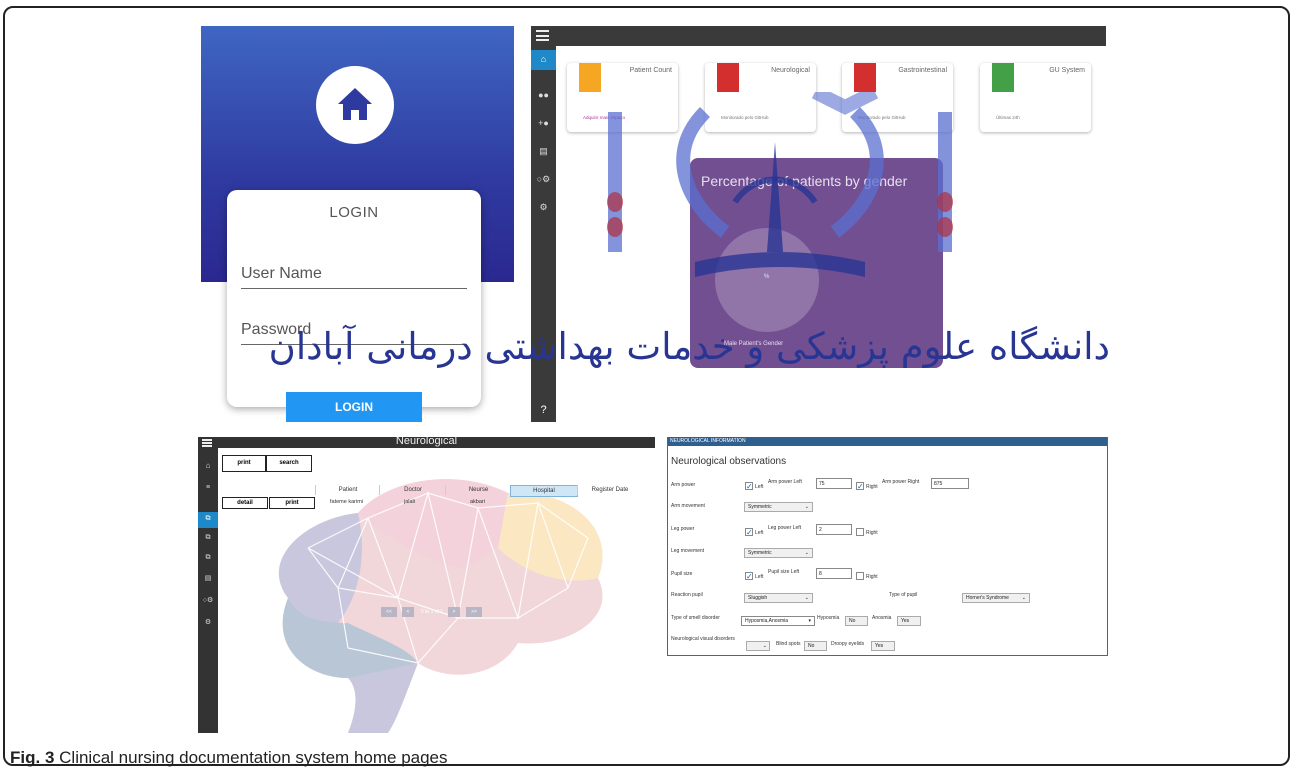  I want to click on arm-power-left-checkbox: ✓, so click(749, 486).